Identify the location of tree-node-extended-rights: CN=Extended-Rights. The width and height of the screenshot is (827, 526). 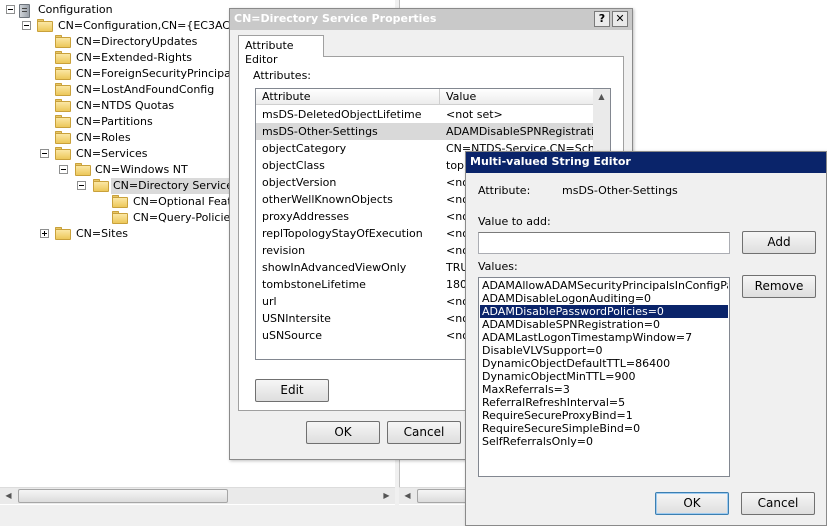
(115, 58).